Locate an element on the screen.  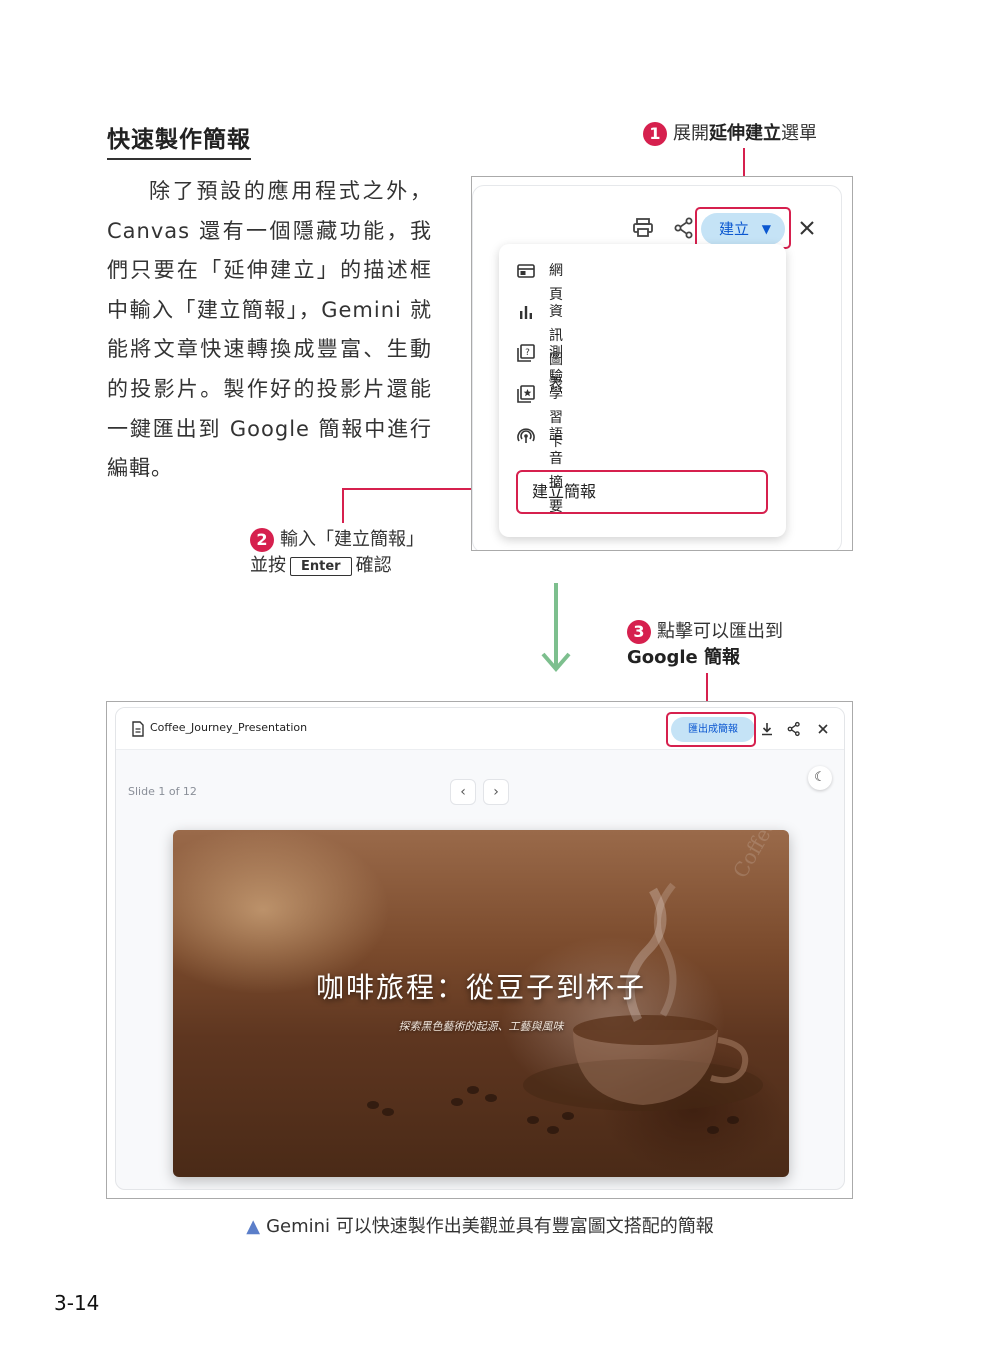
figure-caption: ▲ Gemini 可以快速製作出美觀並具有豐富圖文搭配的簡報 is located at coordinates (480, 1225).